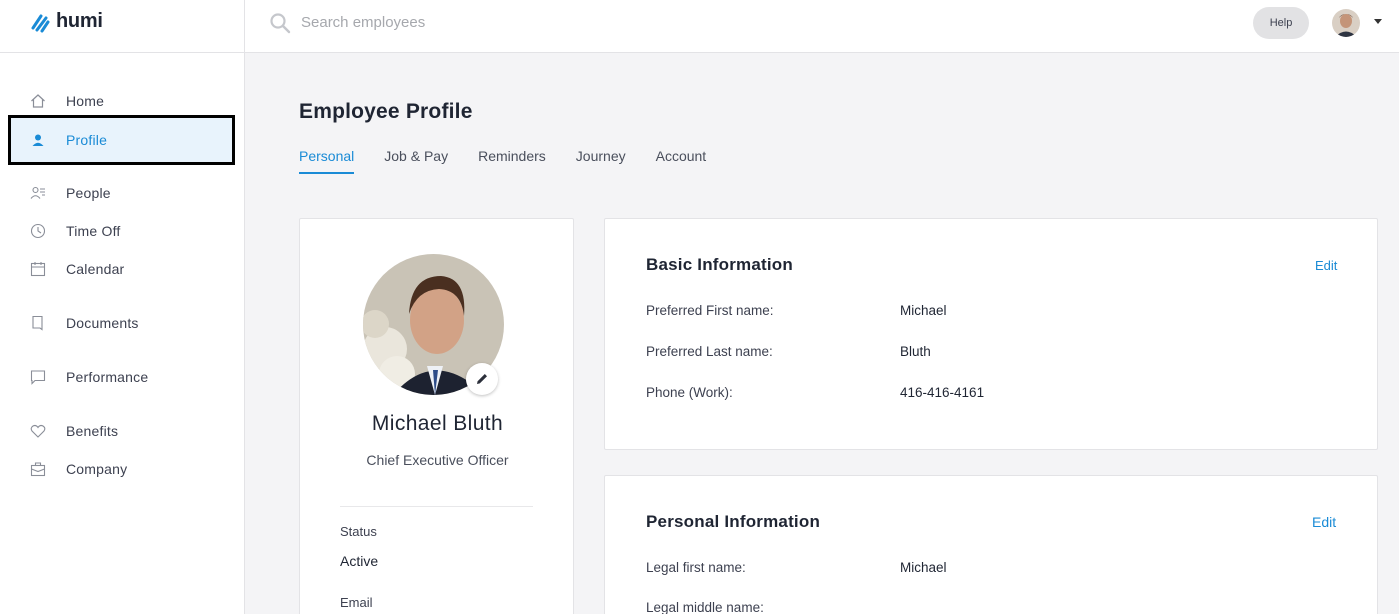 The height and width of the screenshot is (614, 1399). What do you see at coordinates (437, 460) in the screenshot?
I see `employee-job-title: Chief Executive Officer` at bounding box center [437, 460].